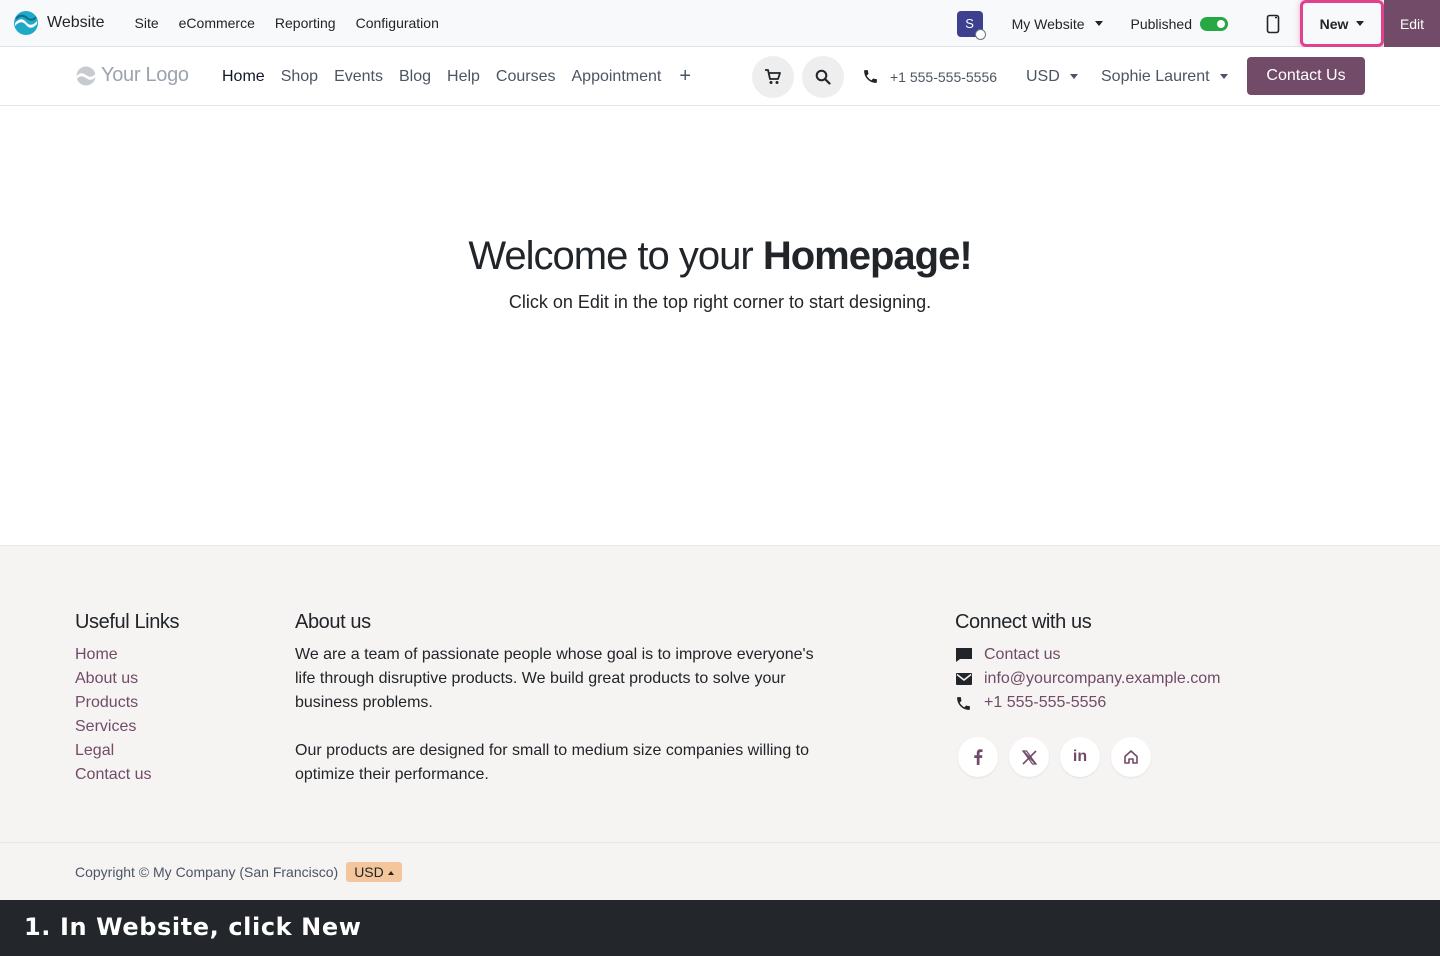 The width and height of the screenshot is (1440, 956). I want to click on new-button: New, so click(1342, 23).